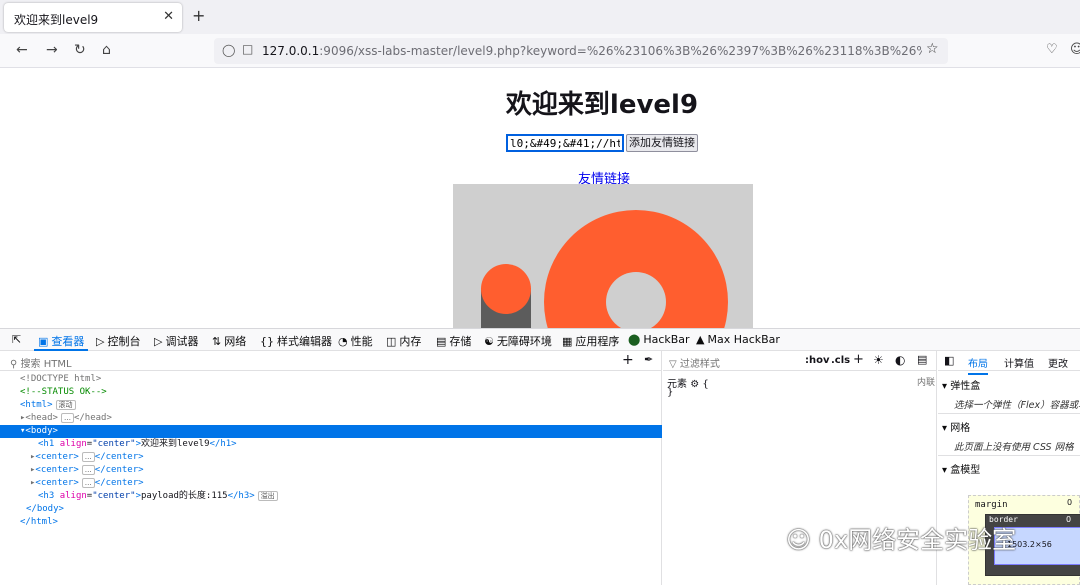 The height and width of the screenshot is (585, 1080). I want to click on tree-h3: <h3 align="center">payload的长度:115</h3> 溢出, so click(331, 496).